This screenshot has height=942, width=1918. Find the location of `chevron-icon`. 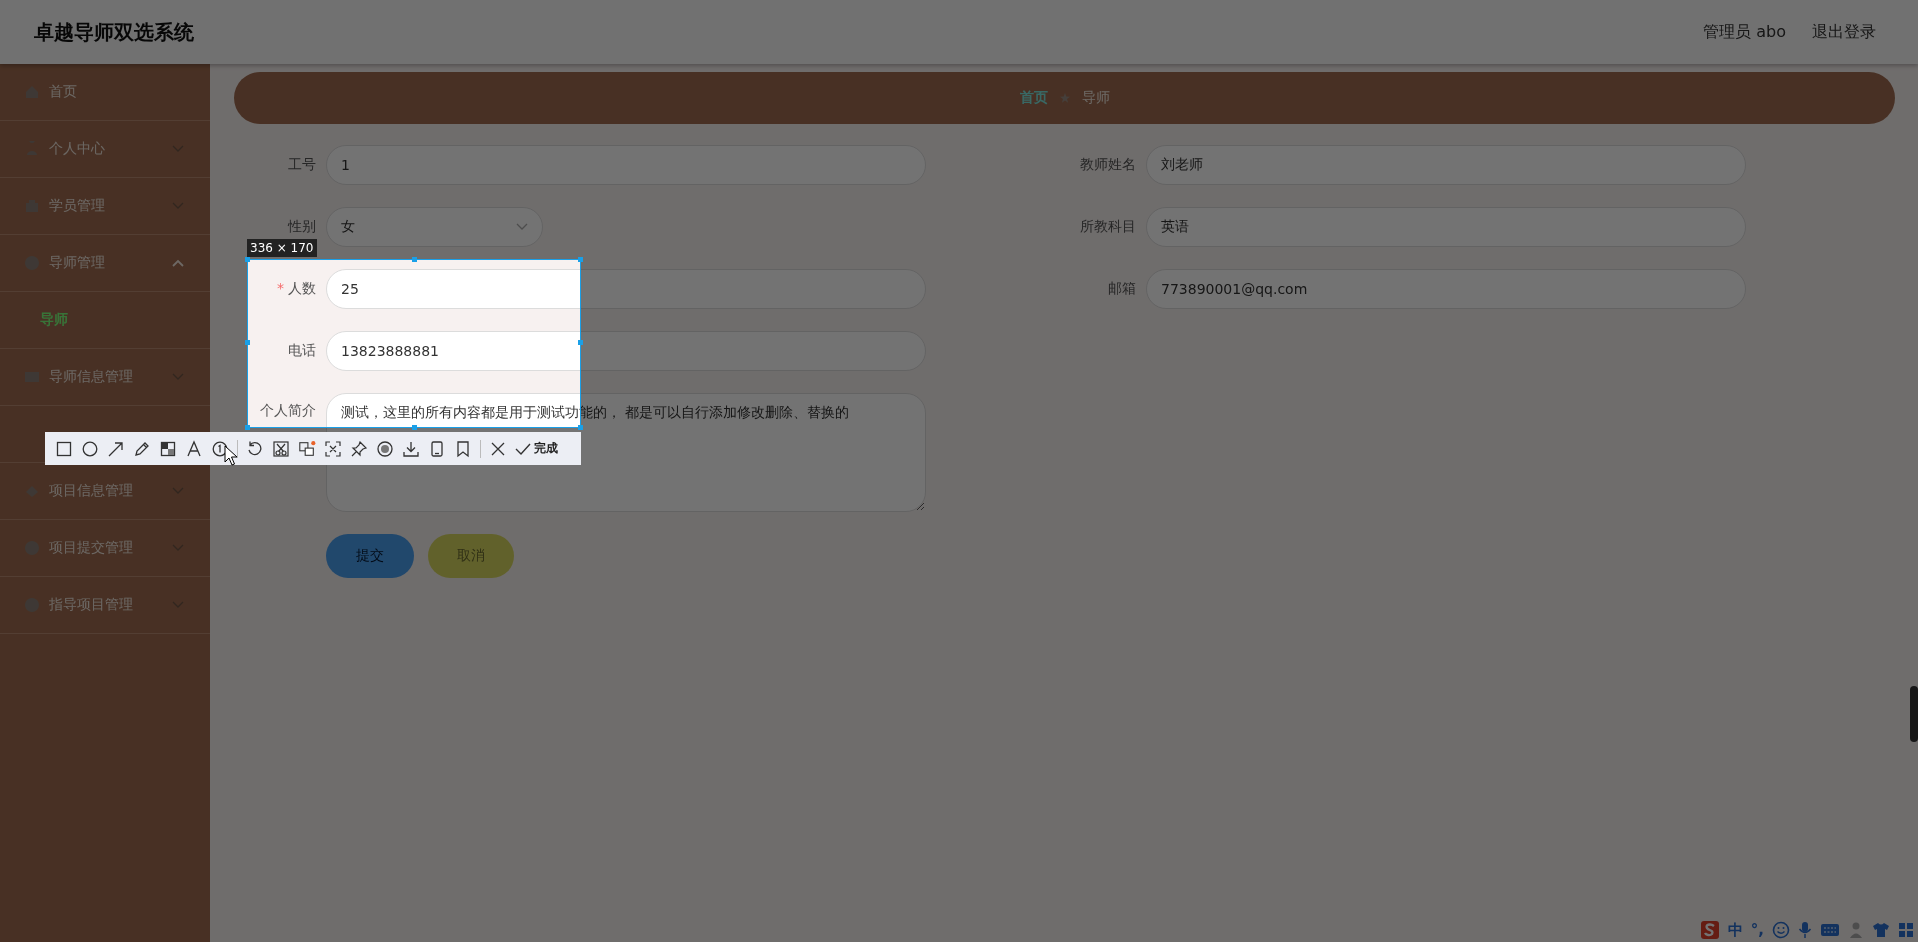

chevron-icon is located at coordinates (522, 227).